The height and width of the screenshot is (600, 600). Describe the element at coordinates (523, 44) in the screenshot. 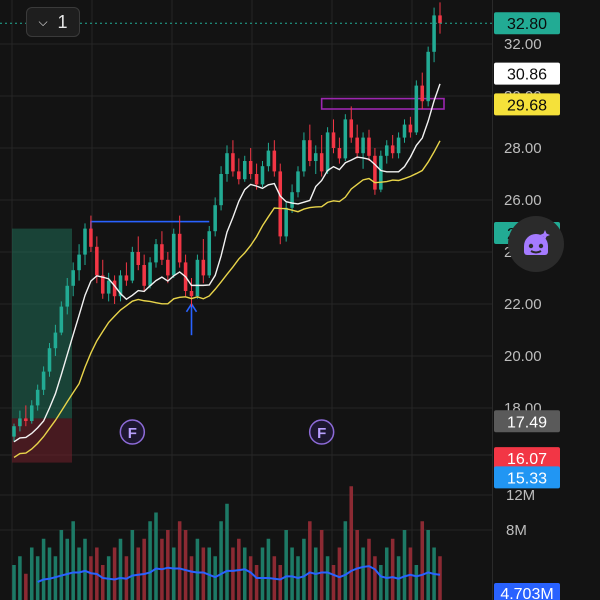

I see `price-tick-label: 32.00` at that location.